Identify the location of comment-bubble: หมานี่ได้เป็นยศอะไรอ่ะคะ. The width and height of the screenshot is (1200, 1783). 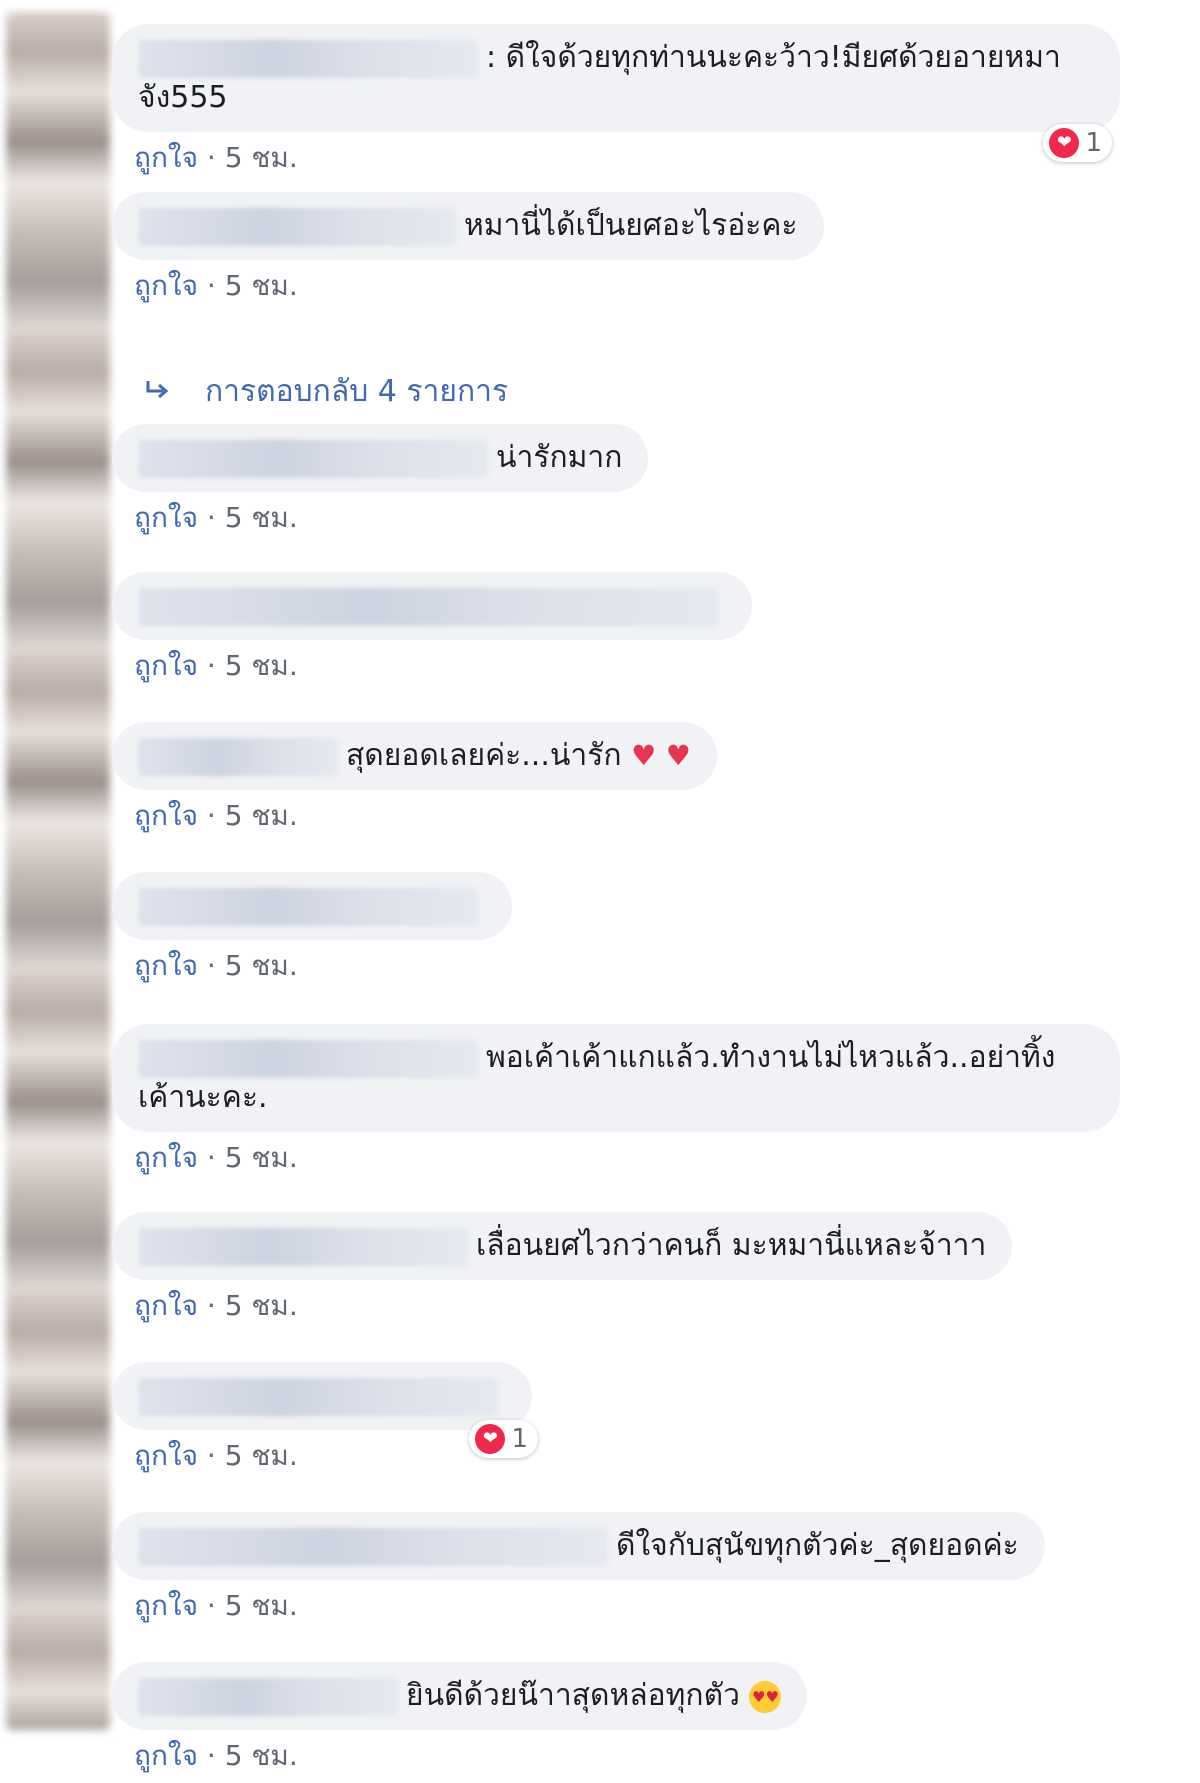
(468, 226).